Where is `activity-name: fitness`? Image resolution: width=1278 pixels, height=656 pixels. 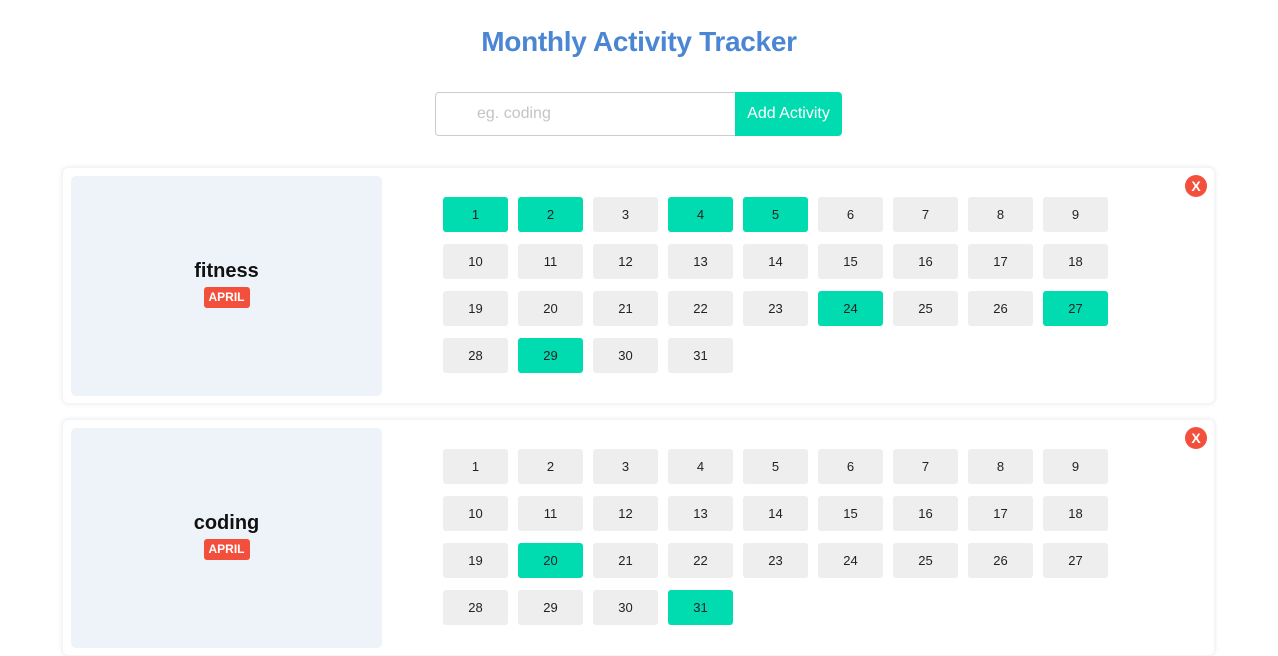 activity-name: fitness is located at coordinates (226, 270).